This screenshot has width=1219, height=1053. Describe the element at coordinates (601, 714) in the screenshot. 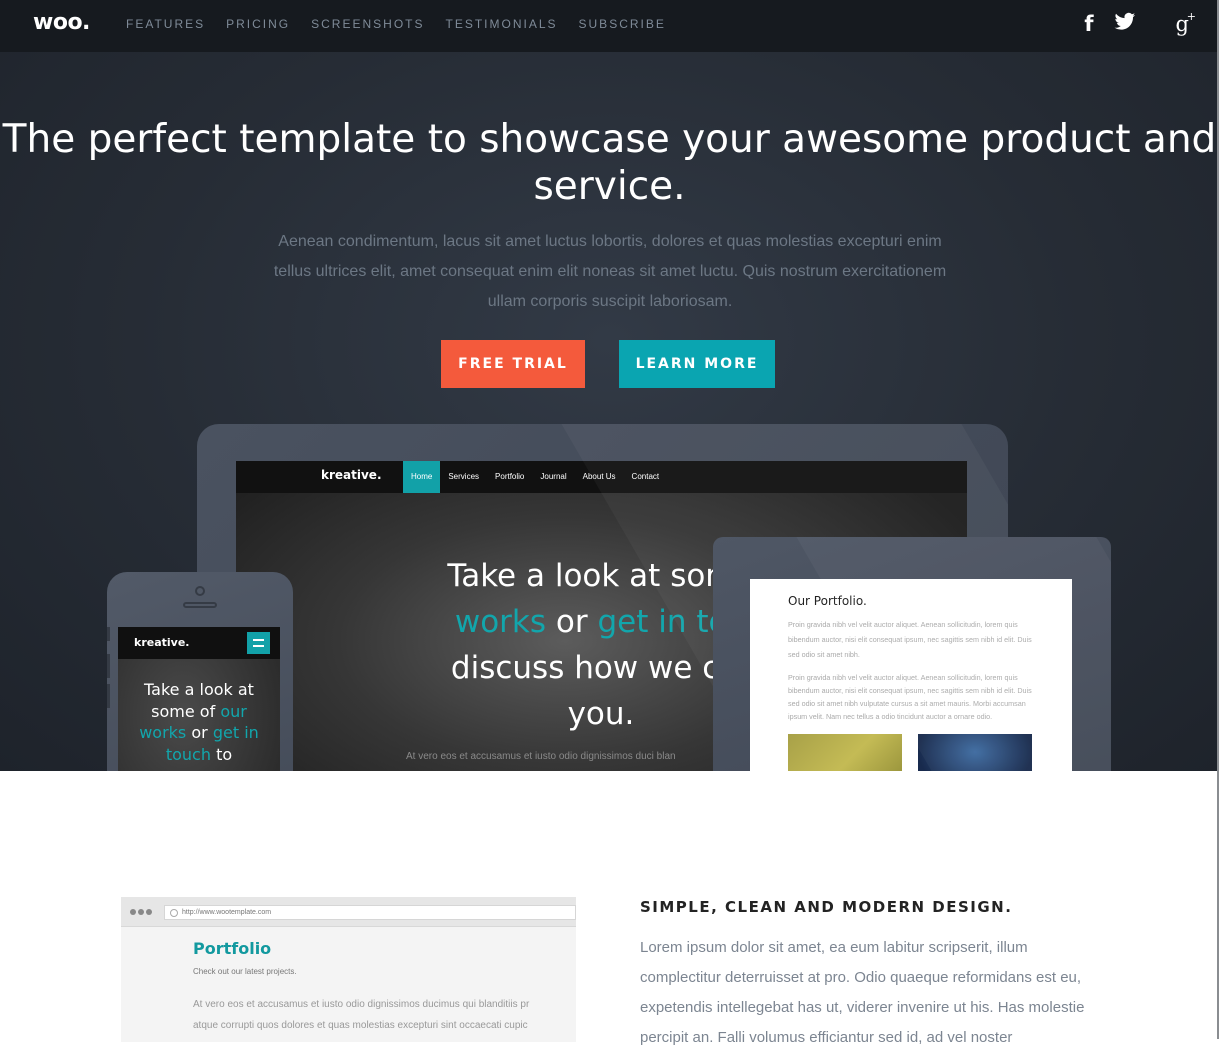

I see `mockup-headline-line4: you.` at that location.